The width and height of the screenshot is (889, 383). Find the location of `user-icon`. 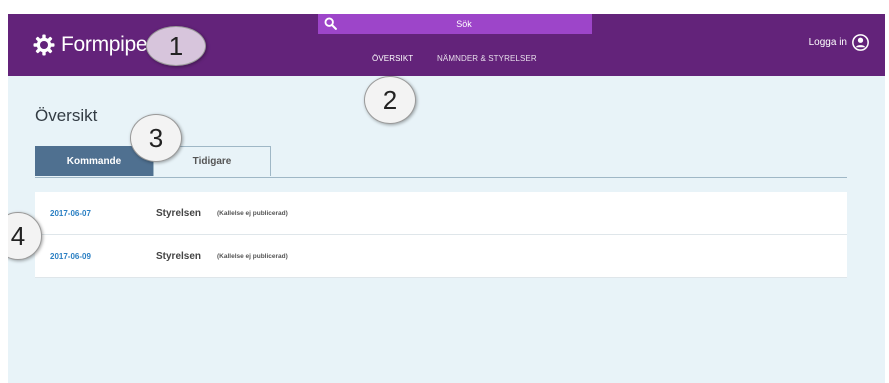

user-icon is located at coordinates (860, 42).